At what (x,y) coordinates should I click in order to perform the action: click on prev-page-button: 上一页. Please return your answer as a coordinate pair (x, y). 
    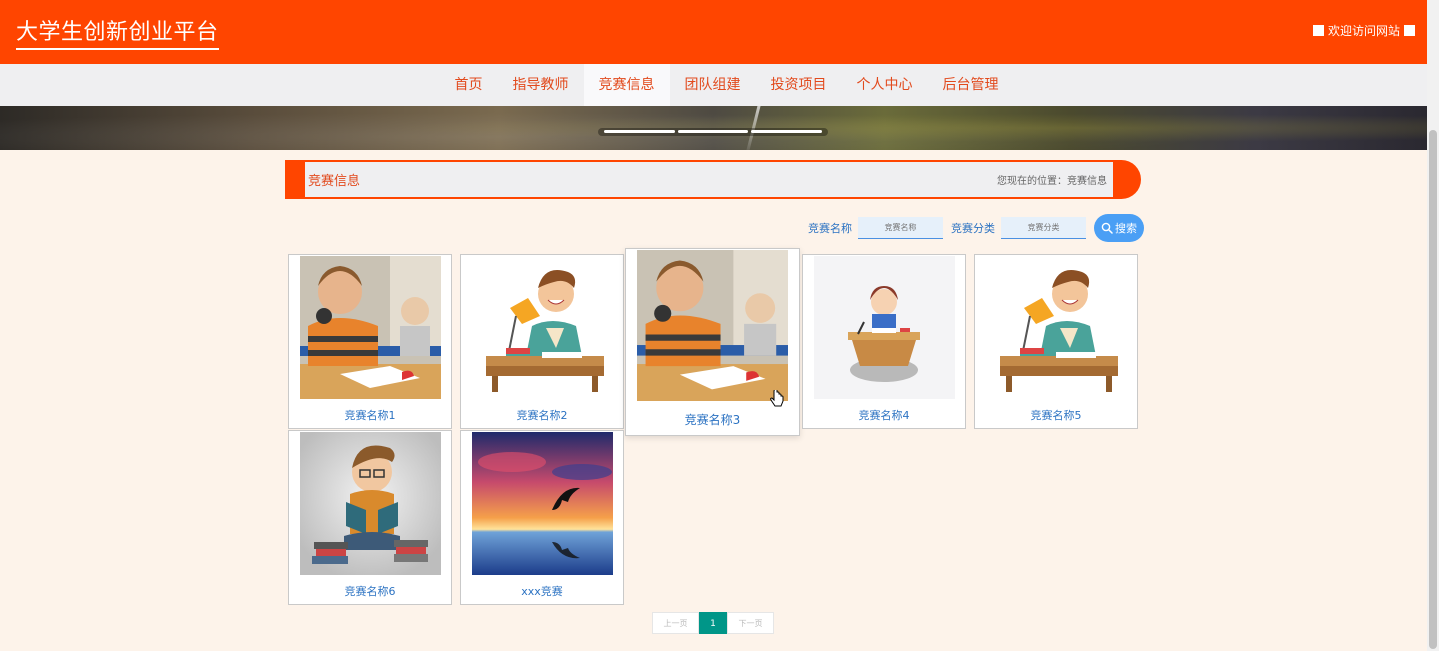
    Looking at the image, I should click on (675, 623).